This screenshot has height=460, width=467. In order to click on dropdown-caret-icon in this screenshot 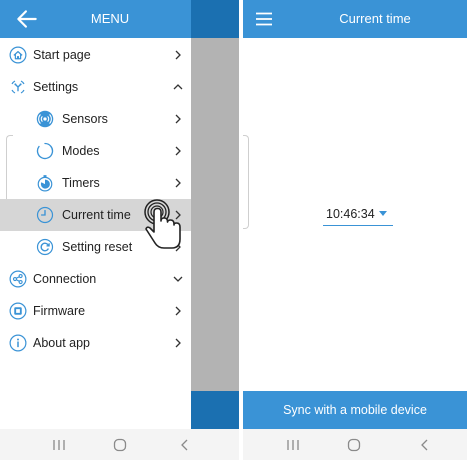, I will do `click(383, 213)`.